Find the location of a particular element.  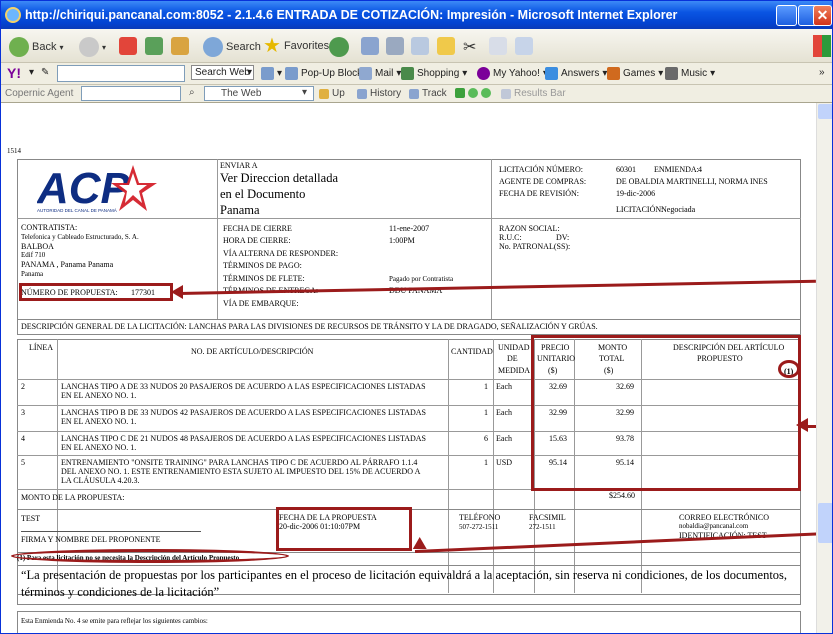

facsimil: 272-1511 is located at coordinates (542, 527).